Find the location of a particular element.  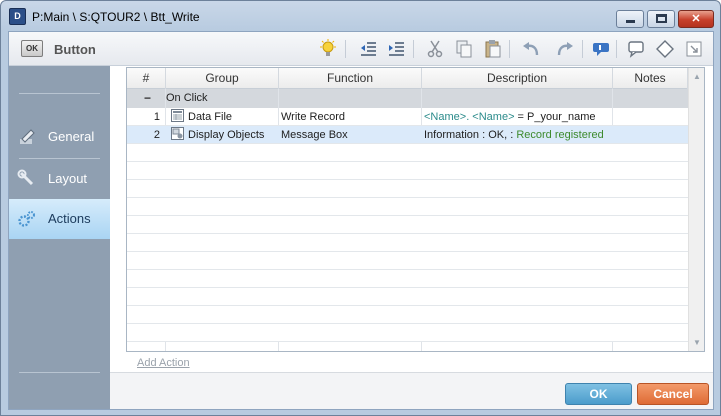

row-number: 1 is located at coordinates (156, 117).